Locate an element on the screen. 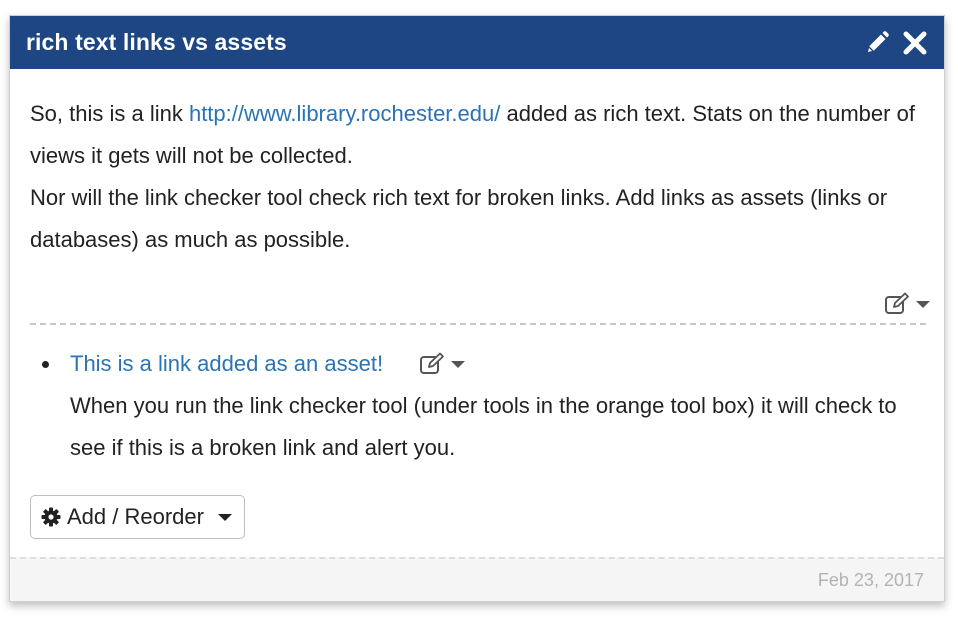  add-reorder-button: Add / Reorder is located at coordinates (137, 517).